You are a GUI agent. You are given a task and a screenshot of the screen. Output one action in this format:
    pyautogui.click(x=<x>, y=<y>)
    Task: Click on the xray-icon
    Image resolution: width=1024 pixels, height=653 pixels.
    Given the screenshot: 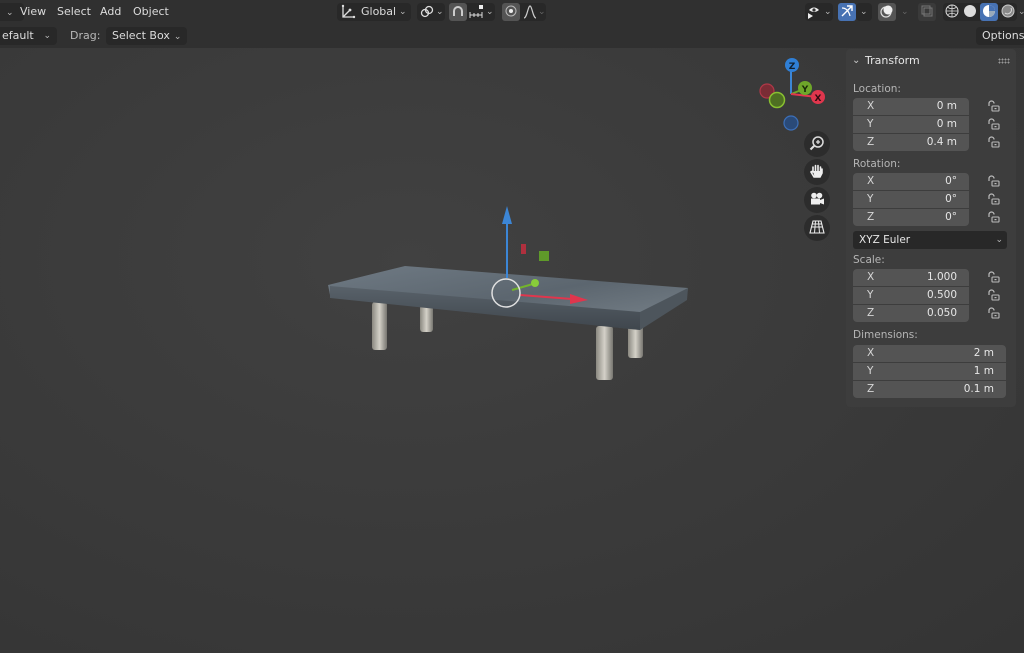 What is the action you would take?
    pyautogui.click(x=927, y=12)
    